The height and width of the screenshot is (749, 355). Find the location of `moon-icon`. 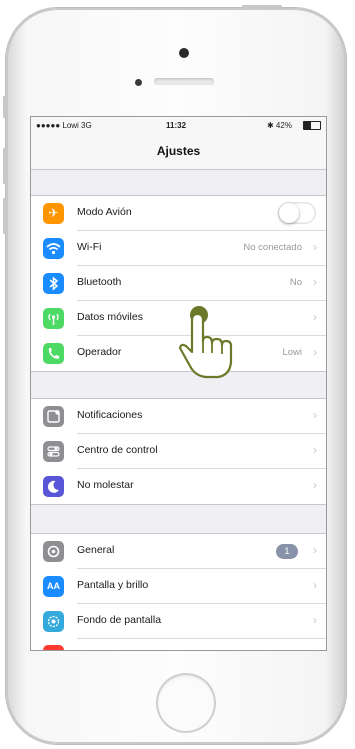

moon-icon is located at coordinates (53, 486).